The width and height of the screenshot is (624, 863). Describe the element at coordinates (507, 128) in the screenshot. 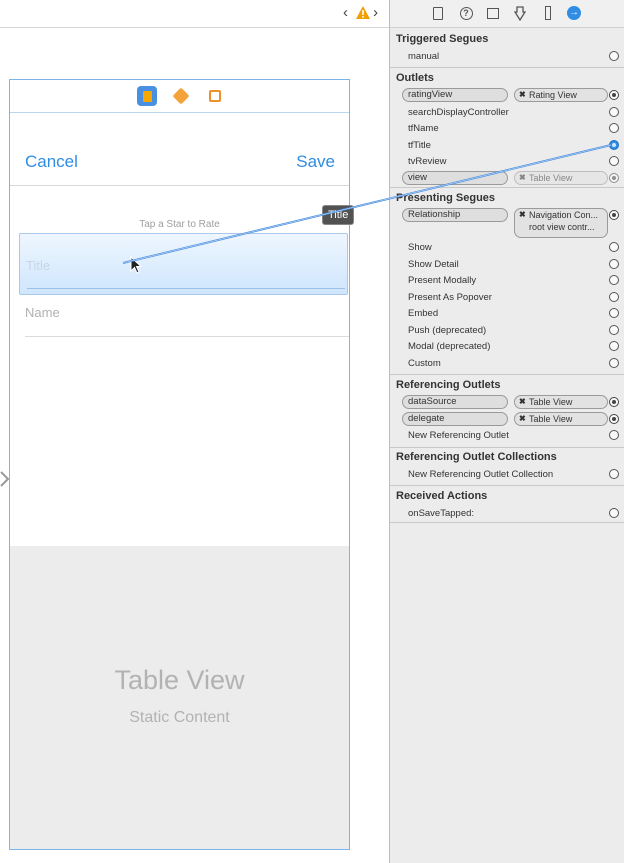

I see `list-item: tfName` at that location.